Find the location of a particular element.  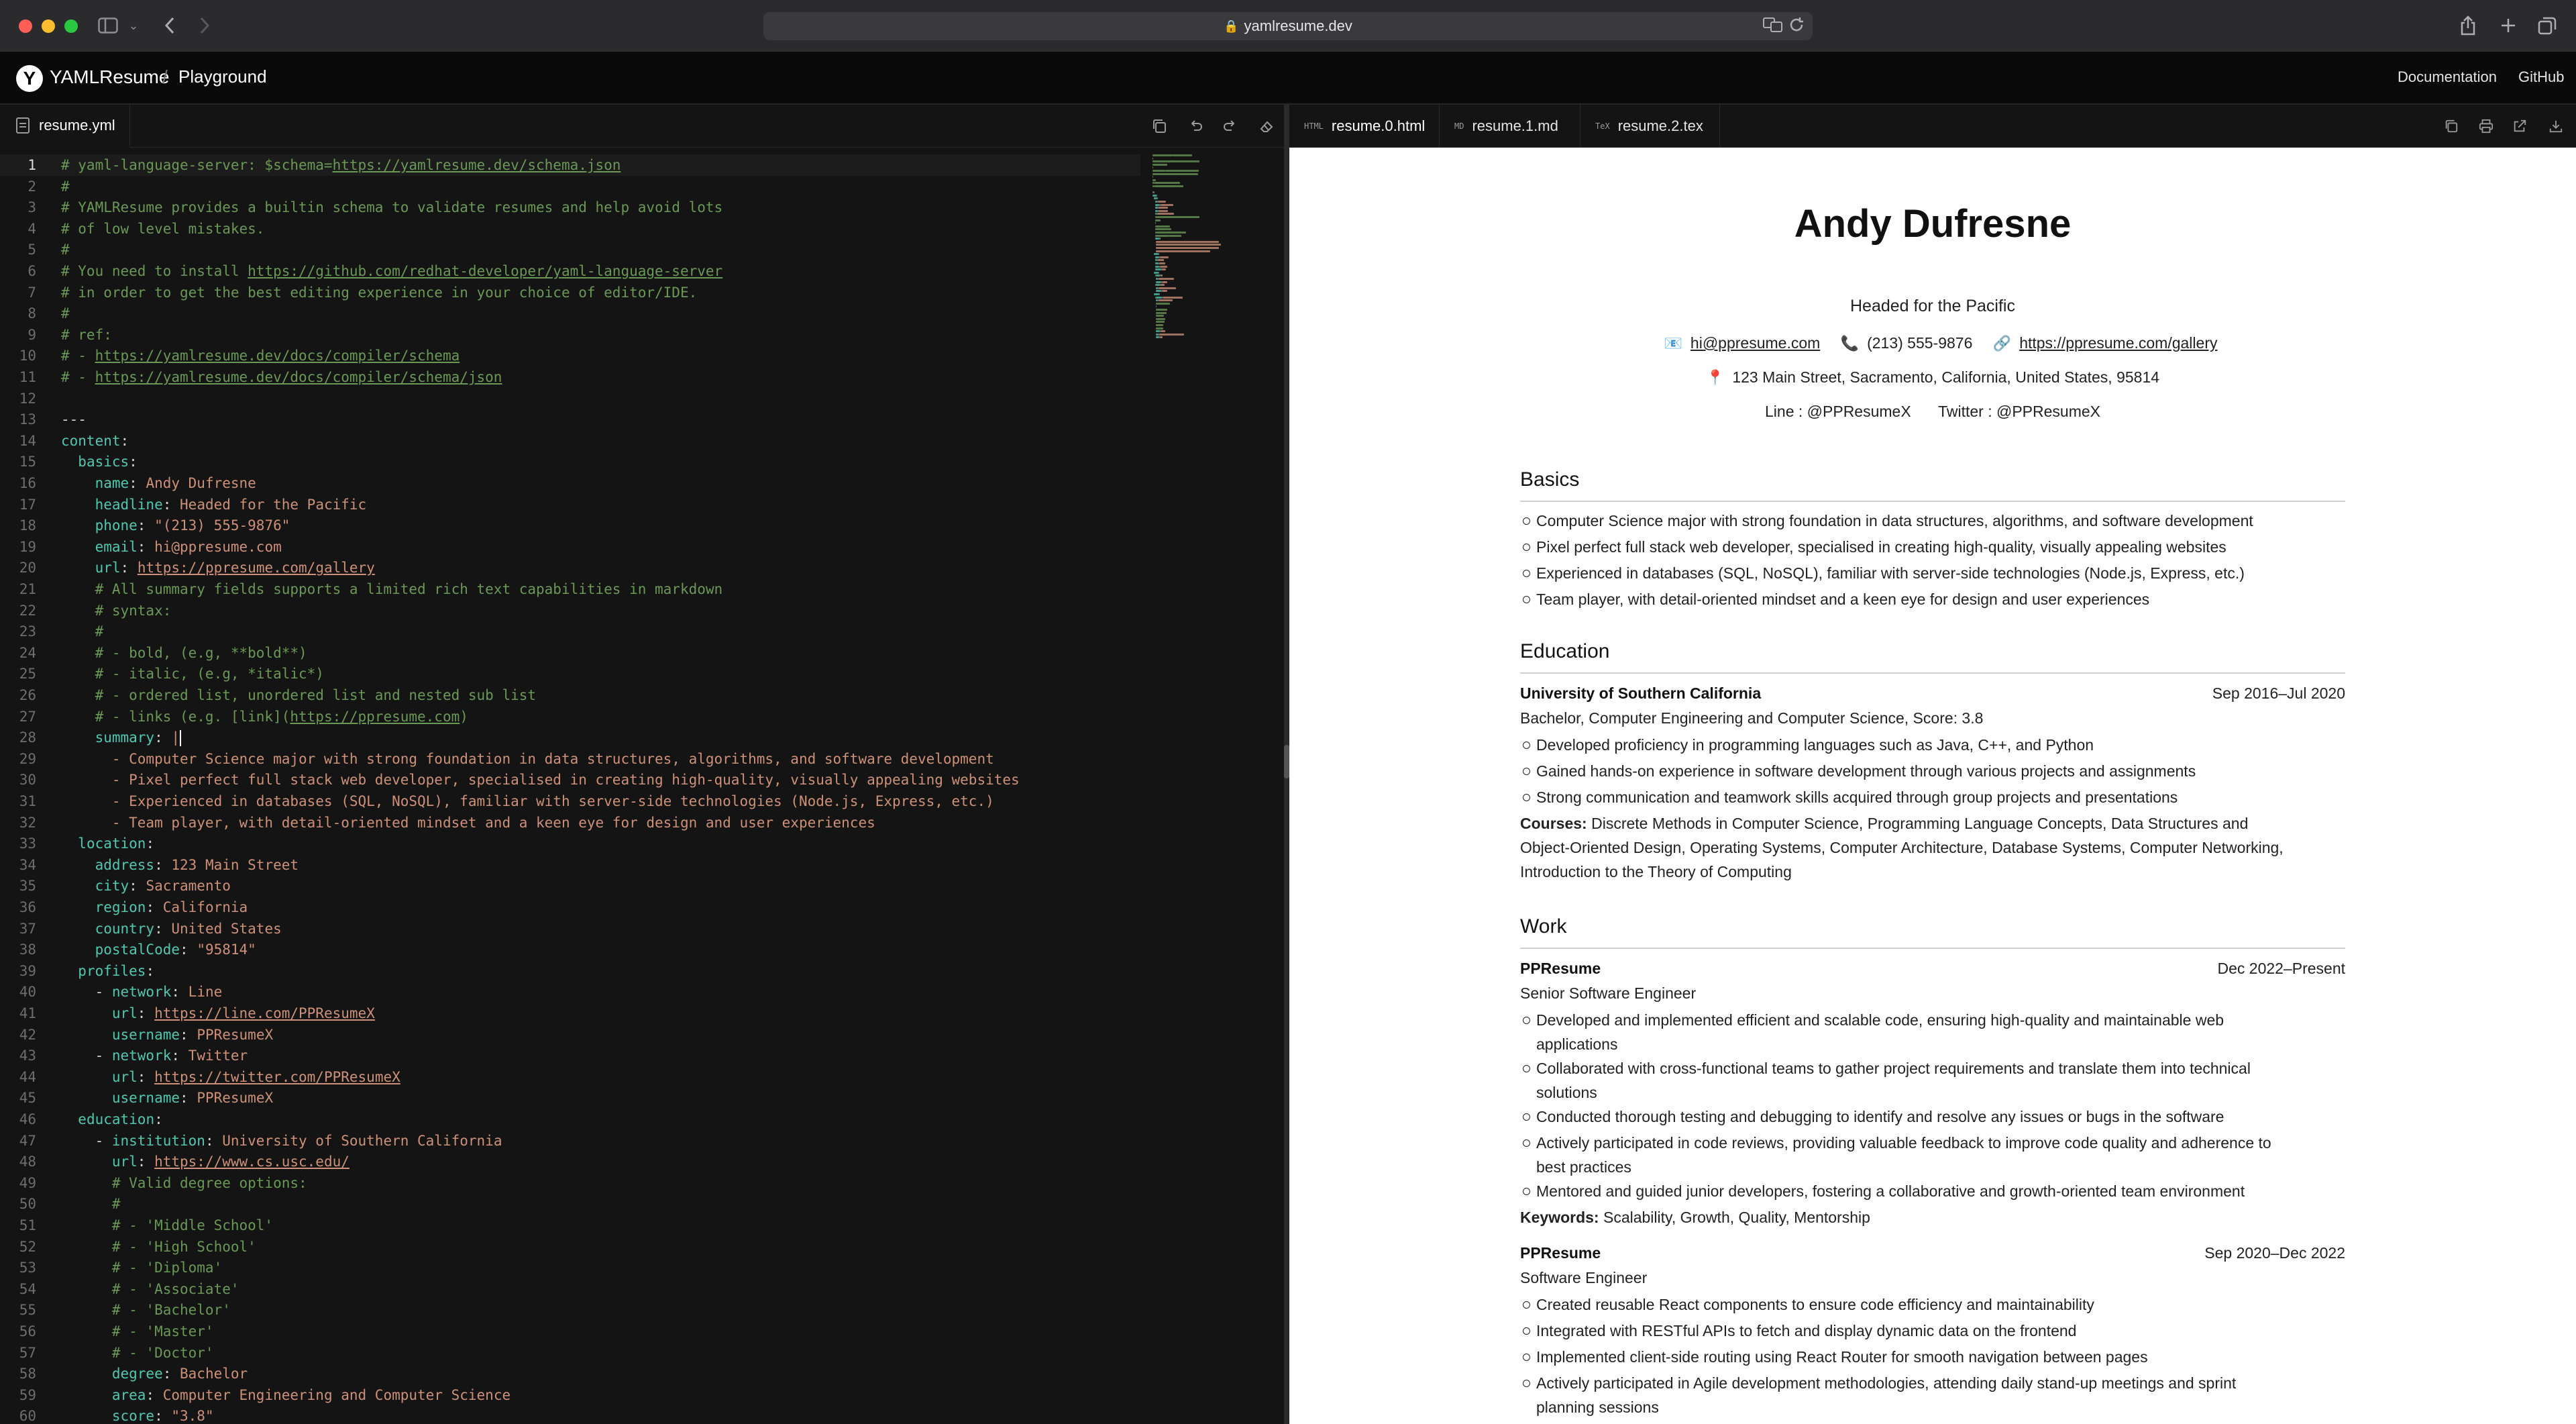

tab-resume-html: HTML resume.0.html is located at coordinates (1364, 126).